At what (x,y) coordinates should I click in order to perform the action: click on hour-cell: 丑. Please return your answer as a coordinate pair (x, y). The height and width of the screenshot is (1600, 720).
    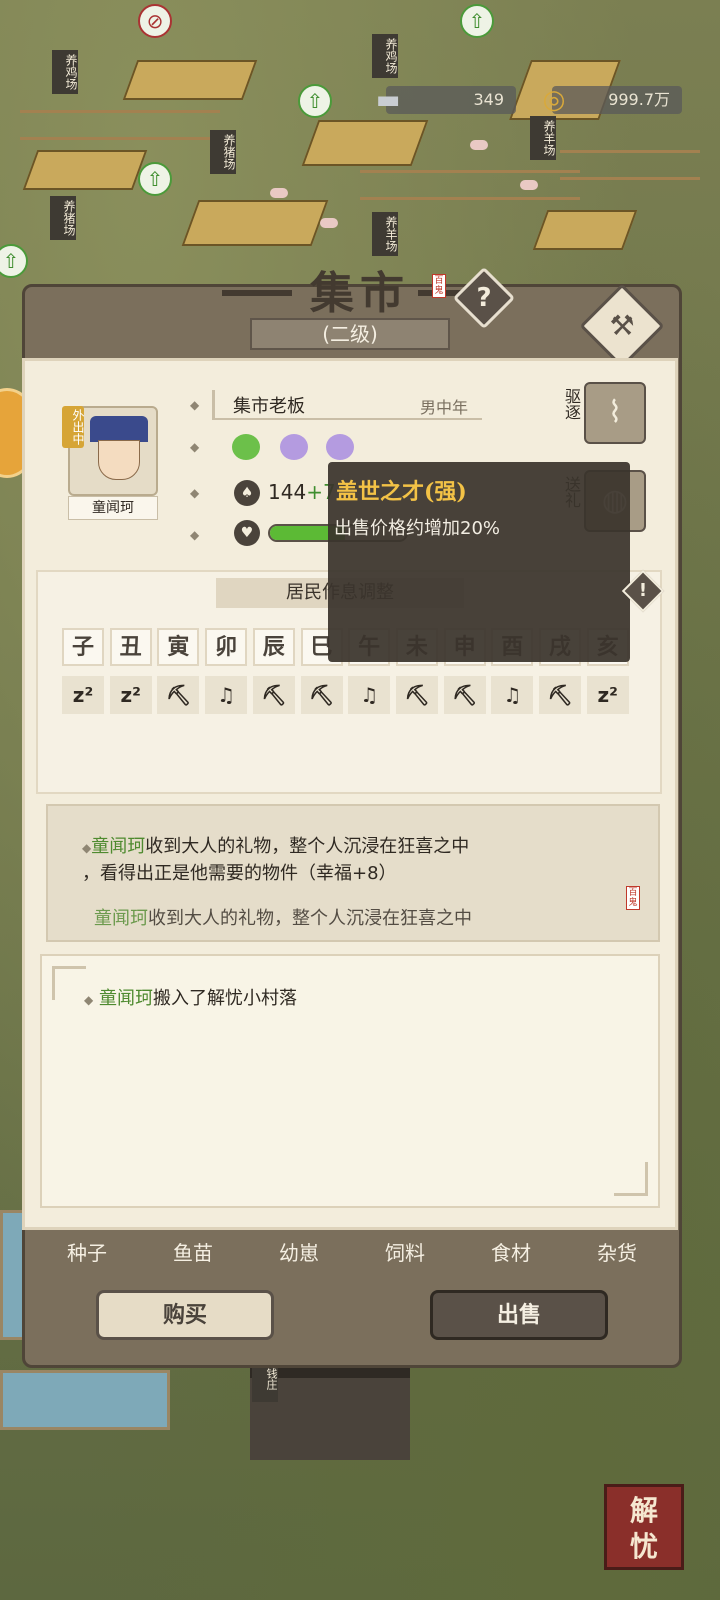
    Looking at the image, I should click on (130, 647).